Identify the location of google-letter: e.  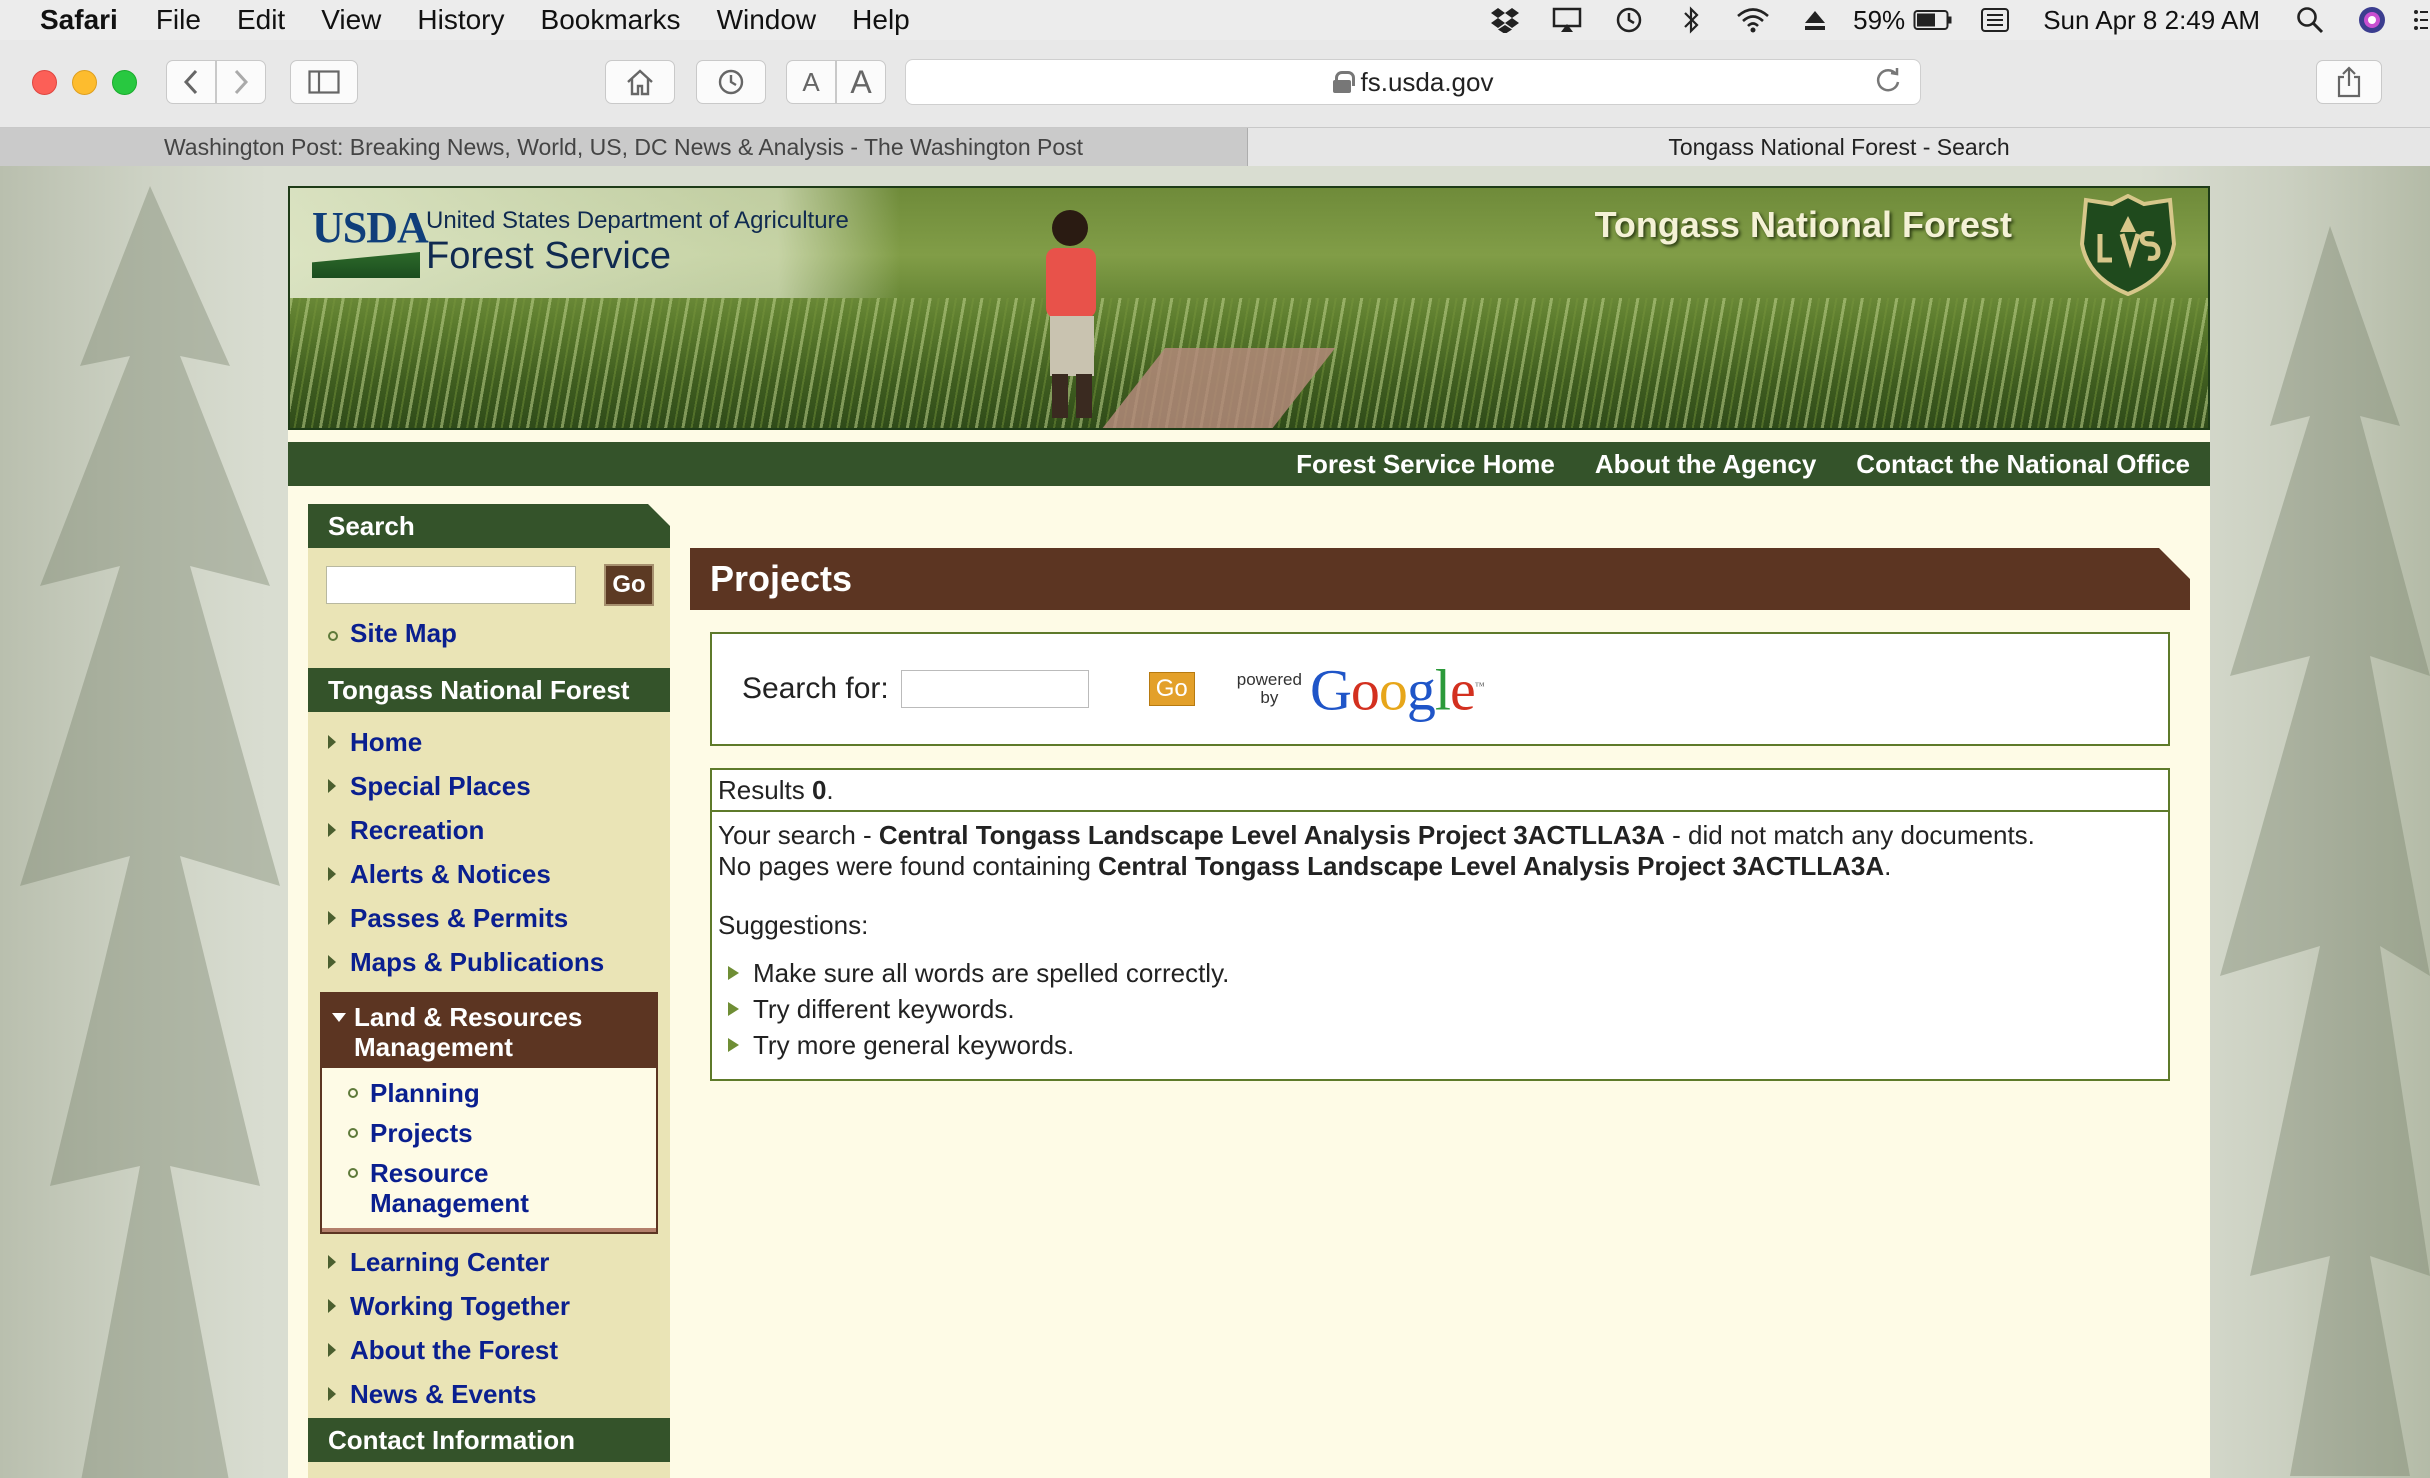
(1462, 690).